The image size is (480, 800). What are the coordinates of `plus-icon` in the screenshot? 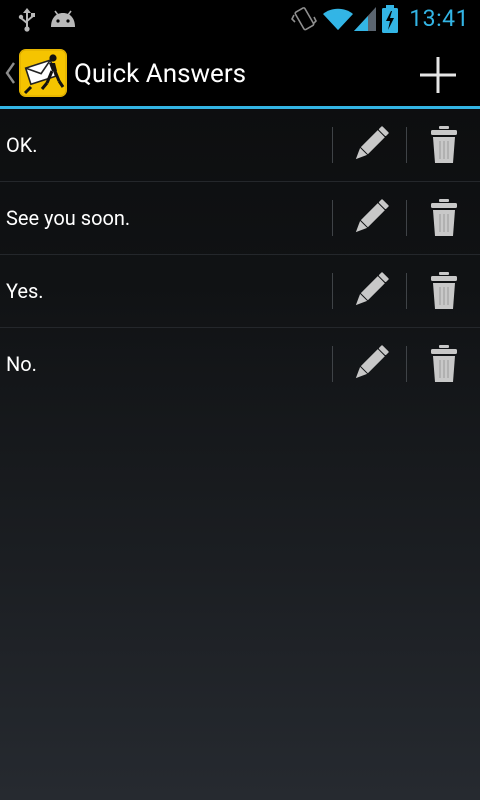 It's located at (438, 81).